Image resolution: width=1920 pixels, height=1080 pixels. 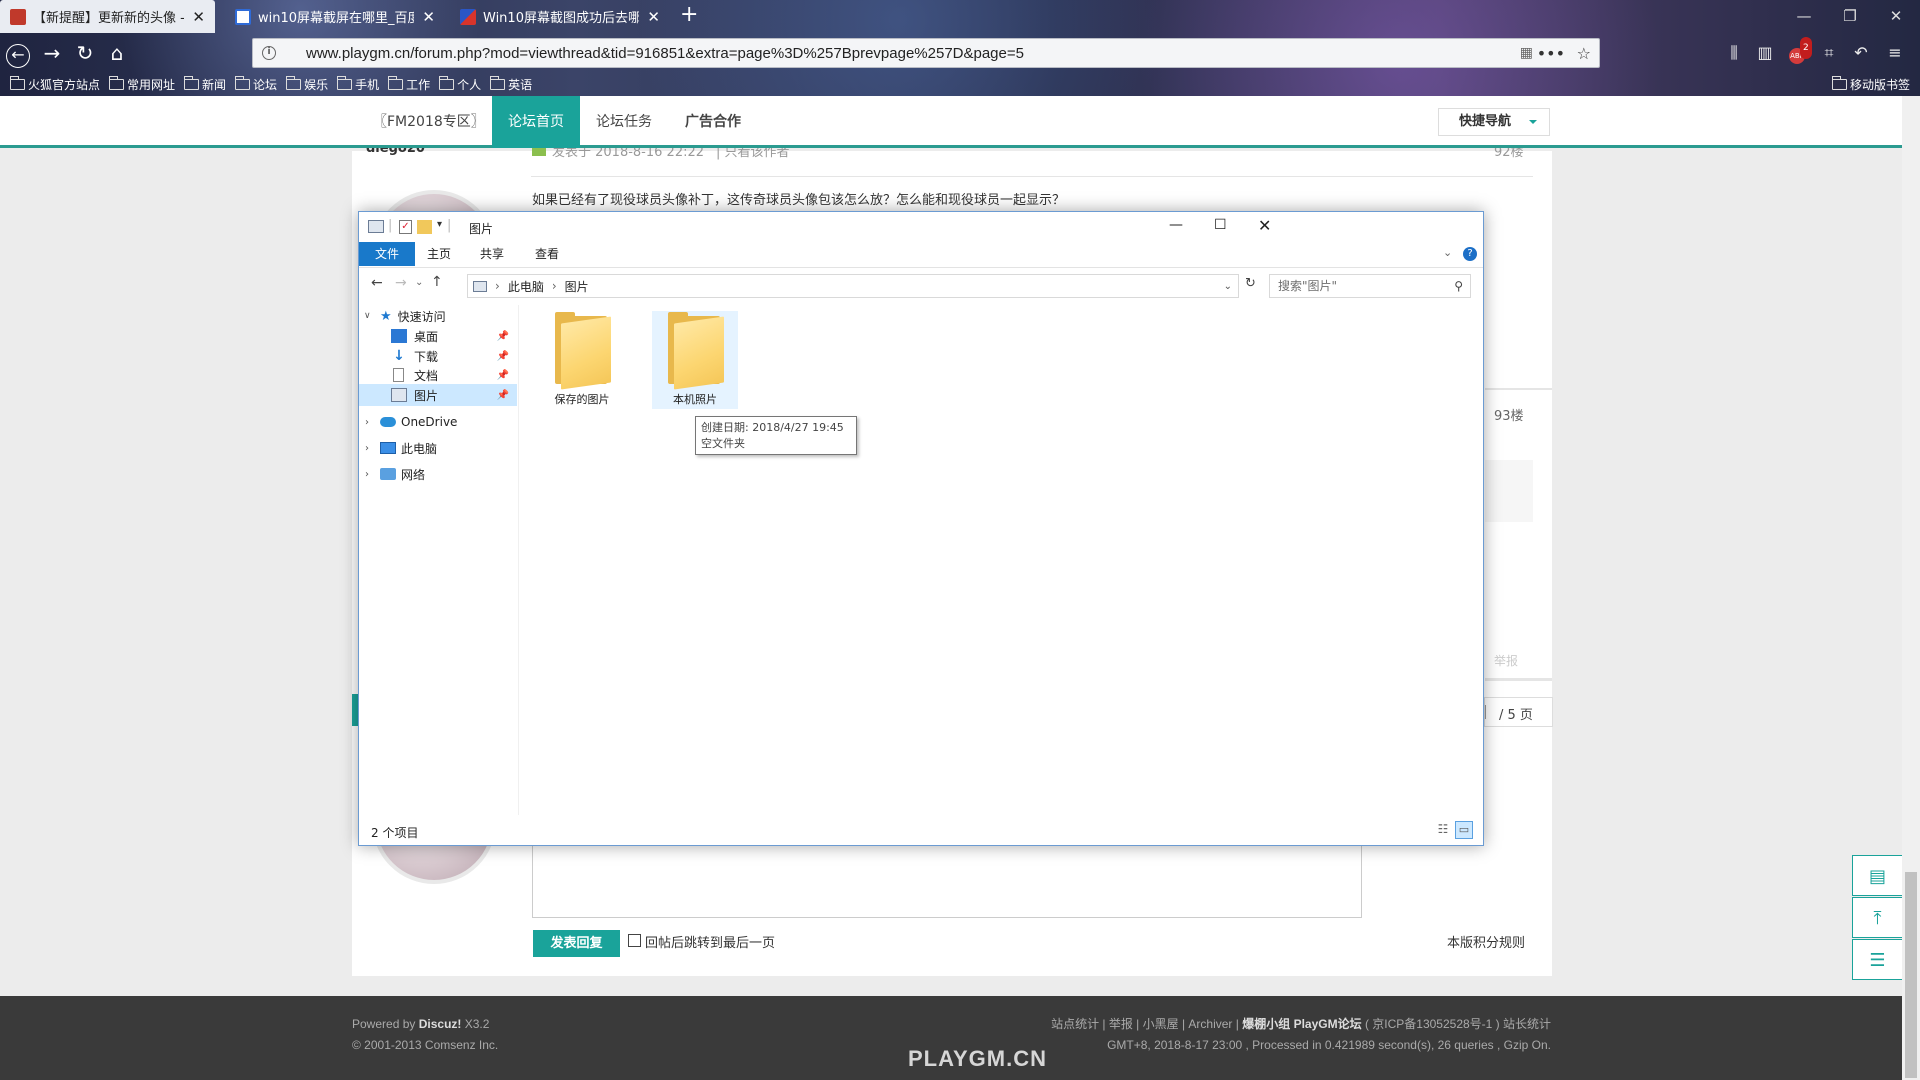 What do you see at coordinates (1877, 959) in the screenshot?
I see `back-to-list-button: ☰` at bounding box center [1877, 959].